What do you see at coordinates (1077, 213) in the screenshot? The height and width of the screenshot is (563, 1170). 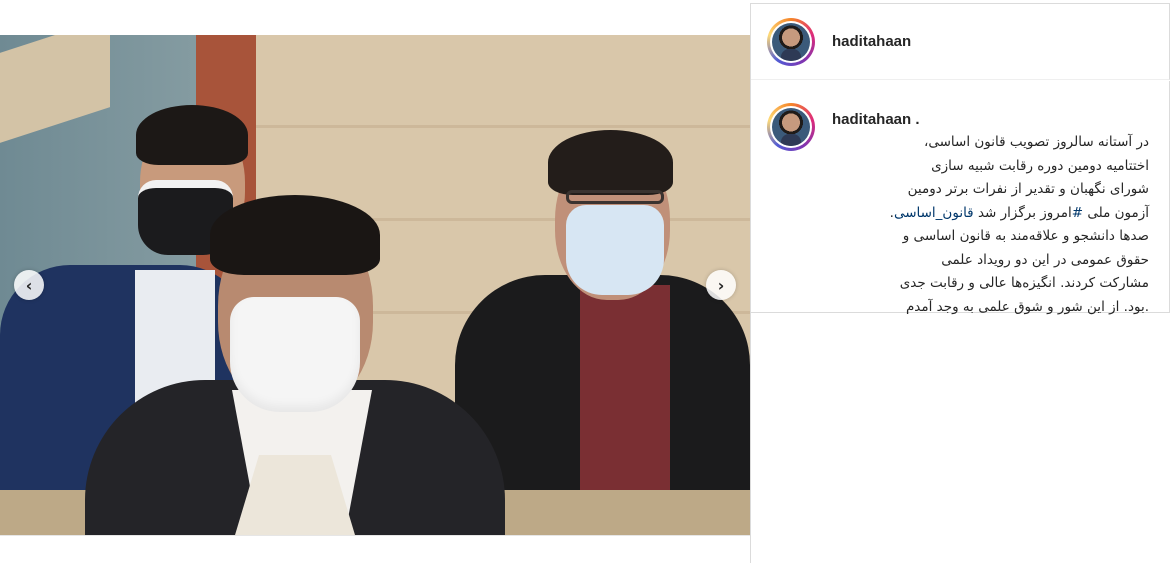 I see `caption-hashsign: #` at bounding box center [1077, 213].